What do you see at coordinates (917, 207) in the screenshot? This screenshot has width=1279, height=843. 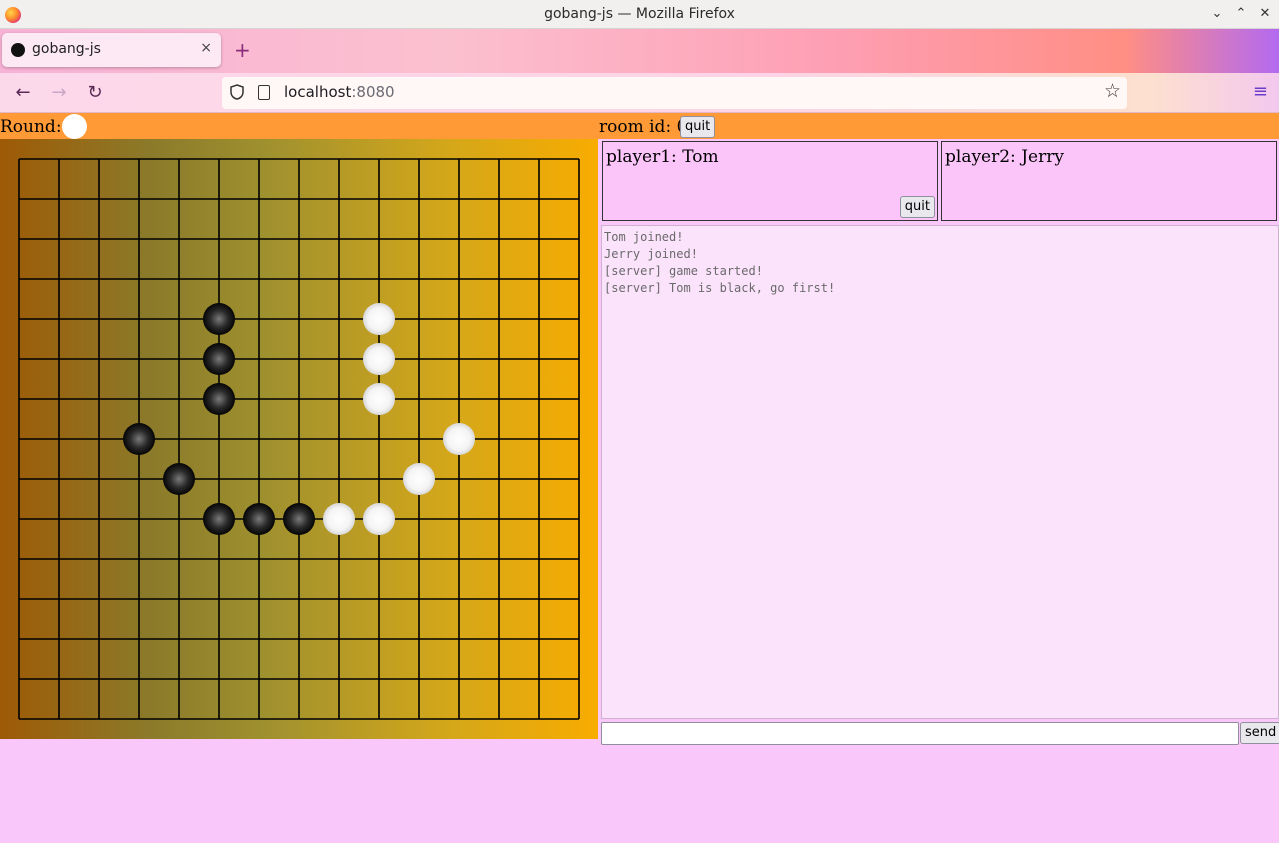 I see `player1-quit-button: quit` at bounding box center [917, 207].